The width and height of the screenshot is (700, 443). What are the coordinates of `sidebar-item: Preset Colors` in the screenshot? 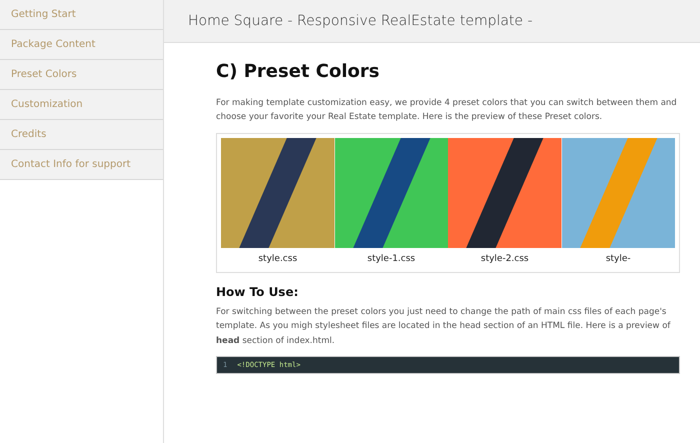 It's located at (81, 75).